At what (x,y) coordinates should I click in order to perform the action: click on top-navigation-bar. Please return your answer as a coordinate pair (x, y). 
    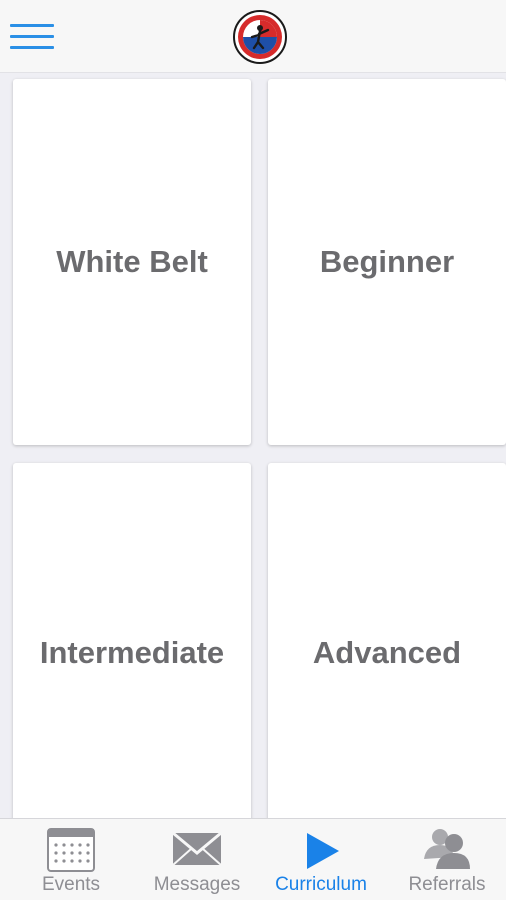
    Looking at the image, I should click on (253, 36).